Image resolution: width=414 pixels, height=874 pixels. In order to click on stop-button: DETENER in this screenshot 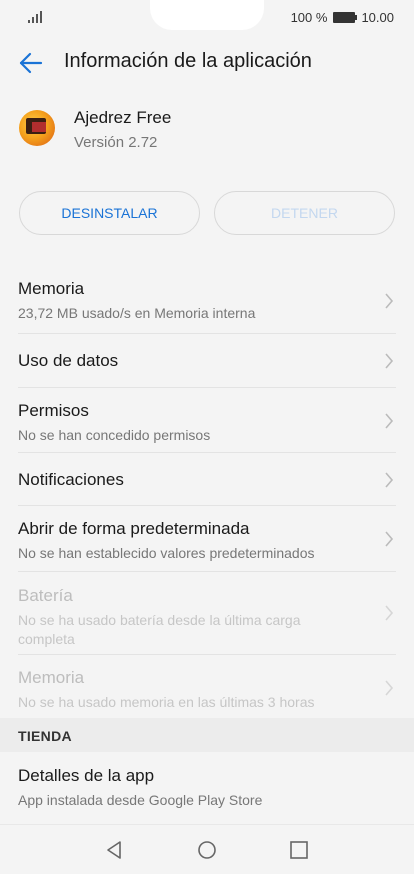, I will do `click(304, 213)`.